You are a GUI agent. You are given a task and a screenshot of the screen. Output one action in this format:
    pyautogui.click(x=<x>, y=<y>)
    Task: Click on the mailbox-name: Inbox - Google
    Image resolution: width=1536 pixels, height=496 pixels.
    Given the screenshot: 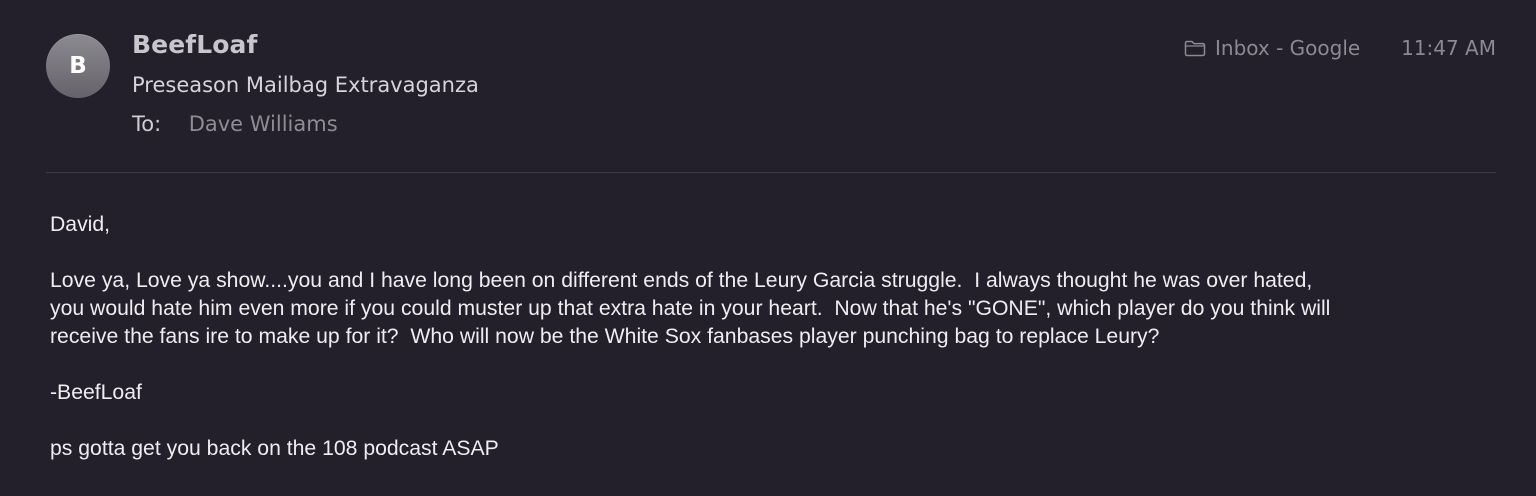 What is the action you would take?
    pyautogui.click(x=1288, y=48)
    